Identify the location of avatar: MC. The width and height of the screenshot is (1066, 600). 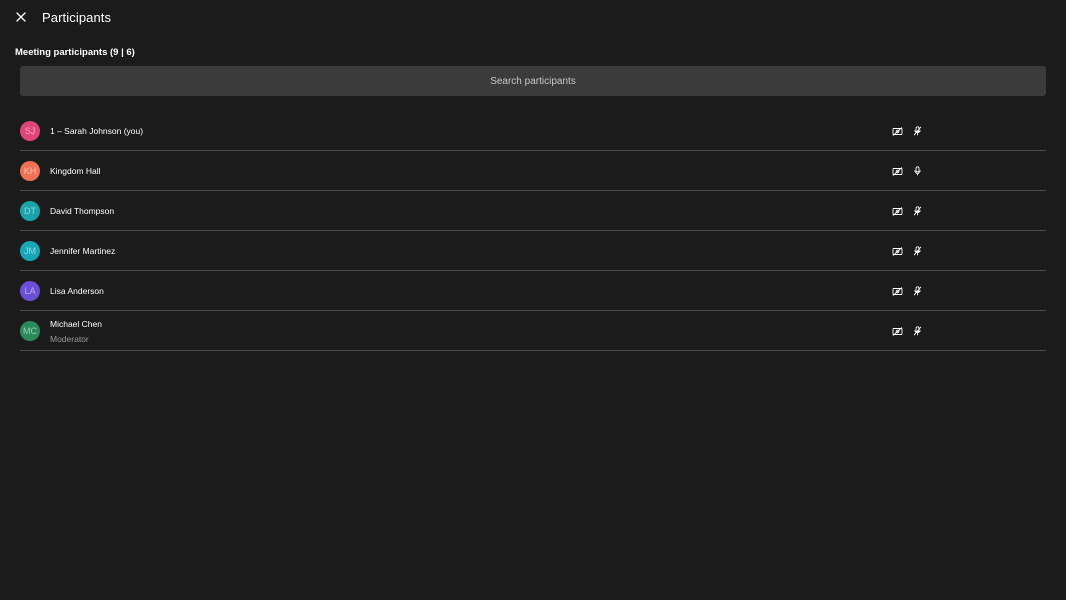
(30, 331).